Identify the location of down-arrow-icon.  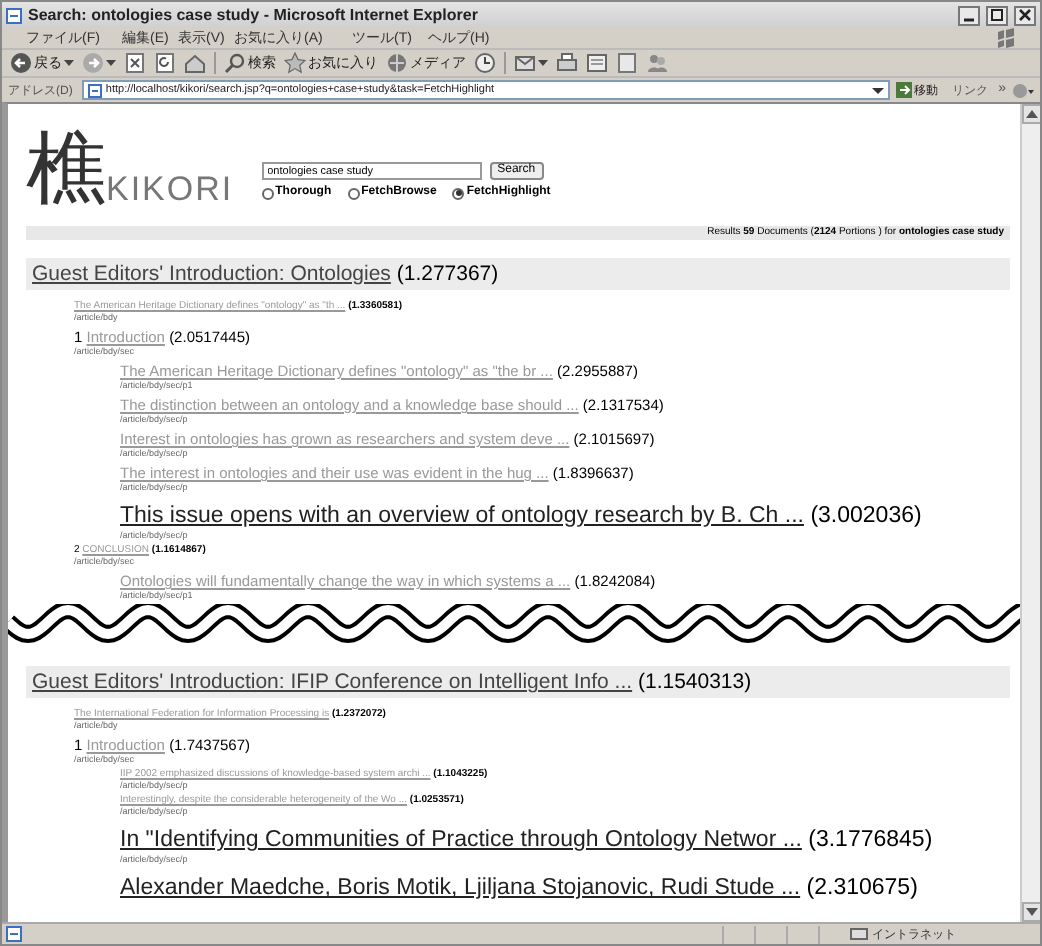
(1032, 912).